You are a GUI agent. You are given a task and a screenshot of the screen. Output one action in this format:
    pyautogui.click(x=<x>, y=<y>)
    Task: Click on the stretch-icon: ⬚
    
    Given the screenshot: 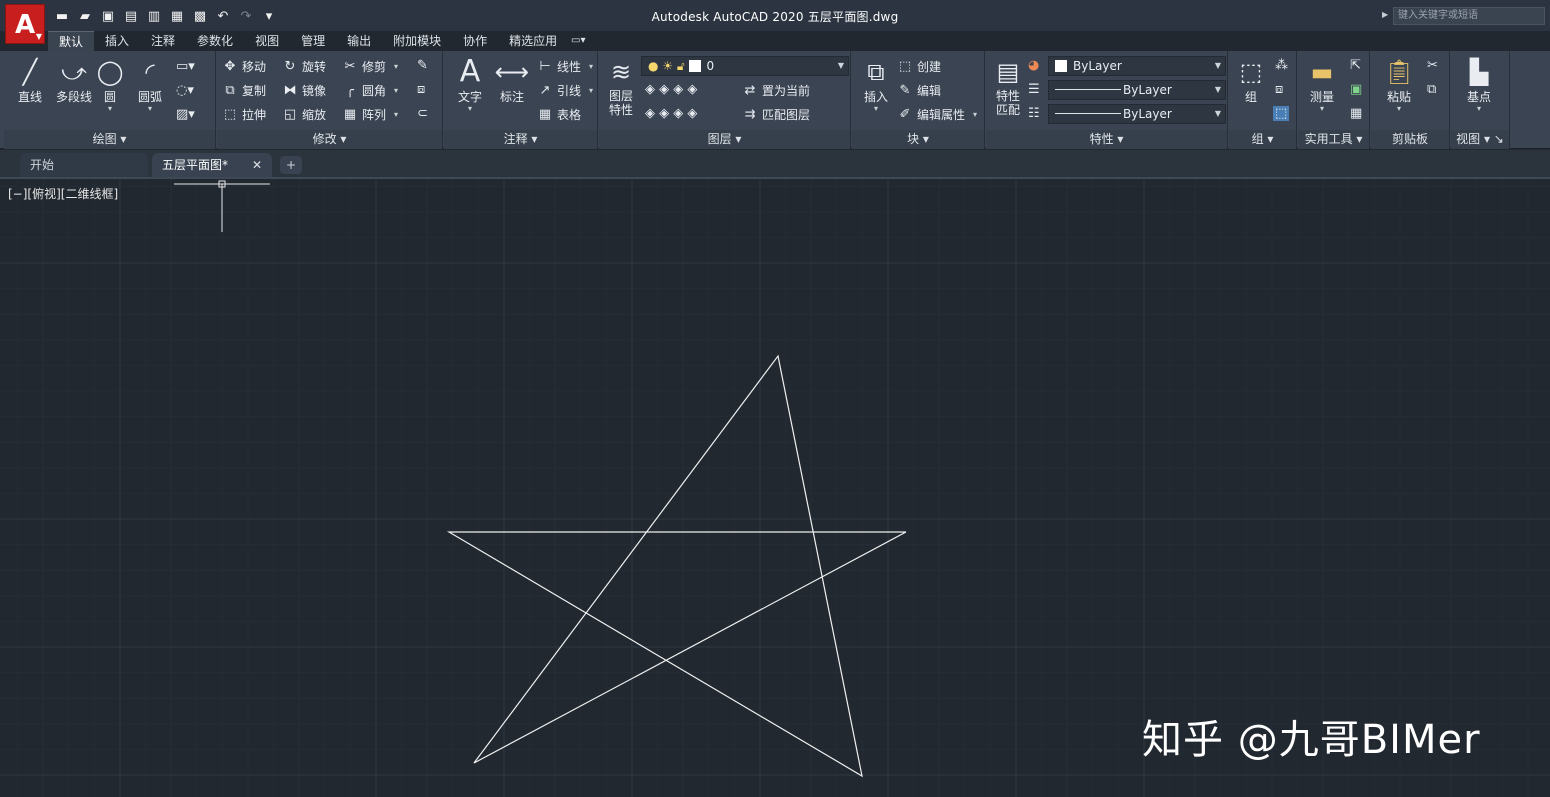 What is the action you would take?
    pyautogui.click(x=230, y=114)
    